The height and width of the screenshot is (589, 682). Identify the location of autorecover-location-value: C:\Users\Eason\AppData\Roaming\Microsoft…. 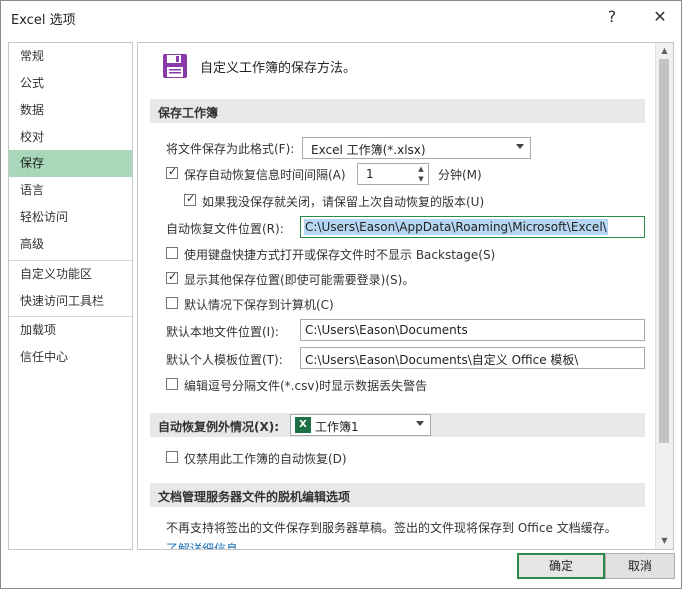
(456, 227).